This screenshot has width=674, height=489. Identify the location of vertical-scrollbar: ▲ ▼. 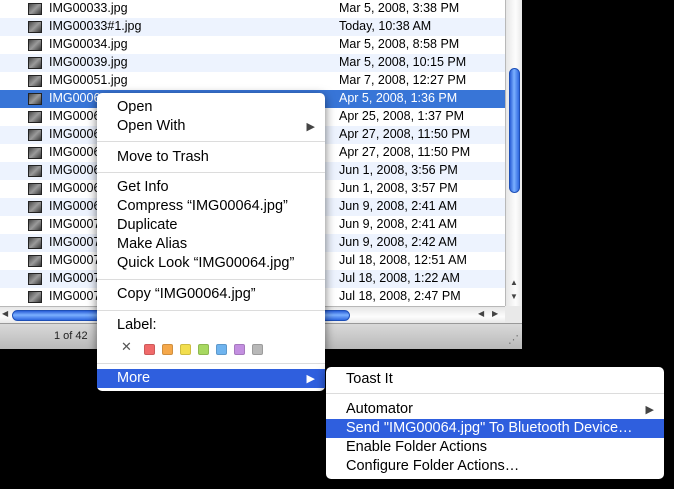
(513, 153).